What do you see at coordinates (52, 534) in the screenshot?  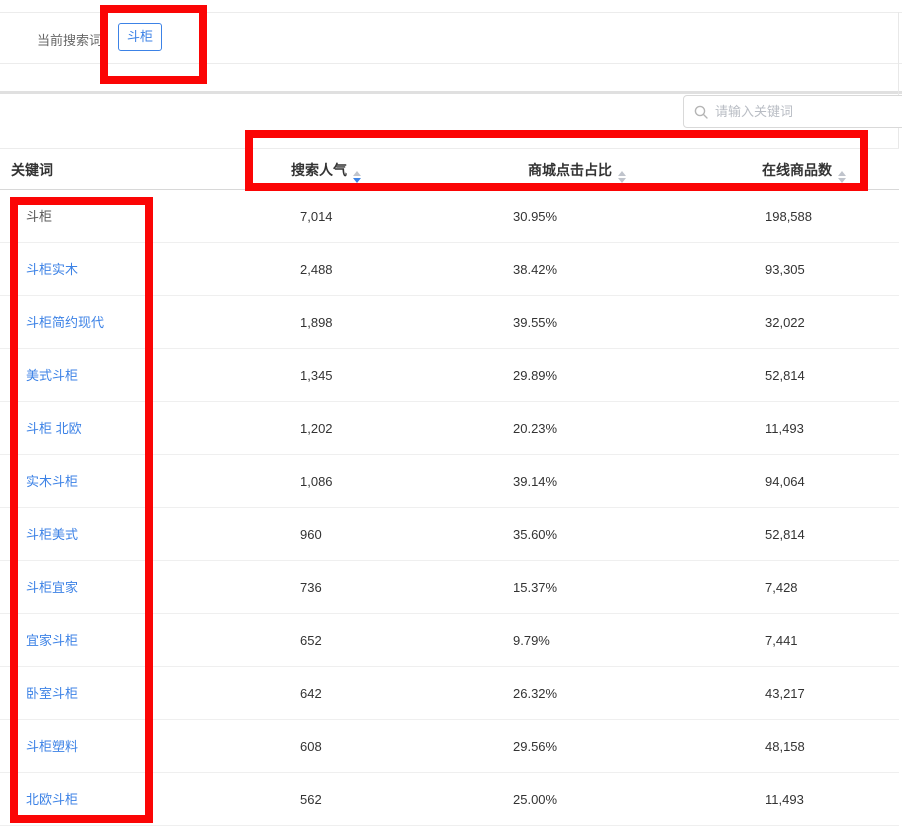 I see `keyword-link: 斗柜美式` at bounding box center [52, 534].